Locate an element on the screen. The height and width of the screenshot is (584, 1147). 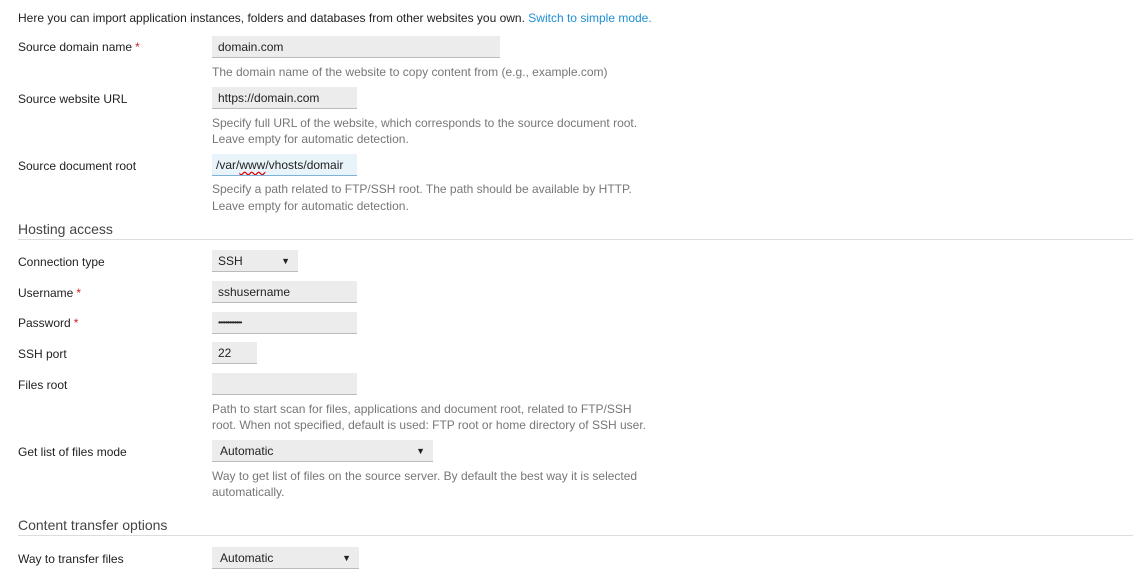
username-input: sshusername is located at coordinates (284, 292).